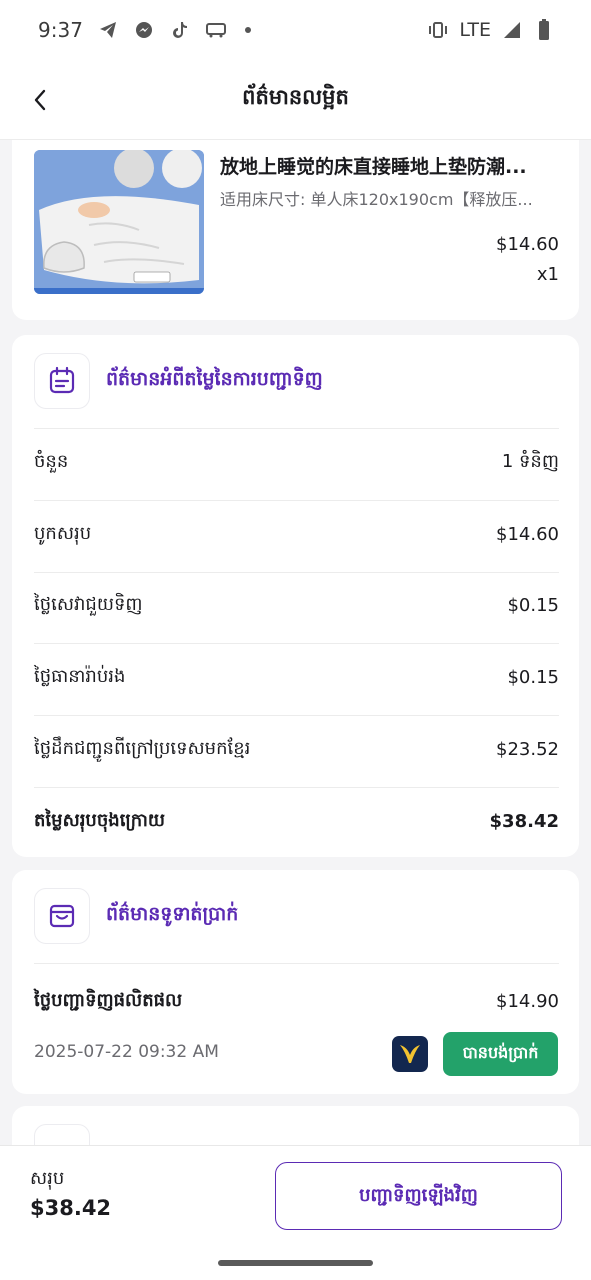 This screenshot has width=591, height=1280. What do you see at coordinates (438, 30) in the screenshot?
I see `vibrate-icon` at bounding box center [438, 30].